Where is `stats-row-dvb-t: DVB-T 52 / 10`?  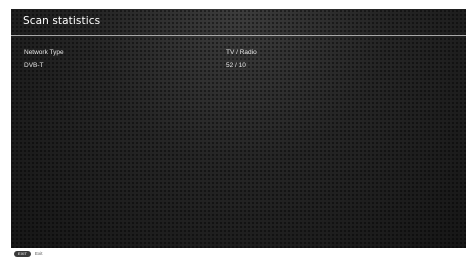
stats-row-dvb-t: DVB-T 52 / 10 is located at coordinates (238, 67).